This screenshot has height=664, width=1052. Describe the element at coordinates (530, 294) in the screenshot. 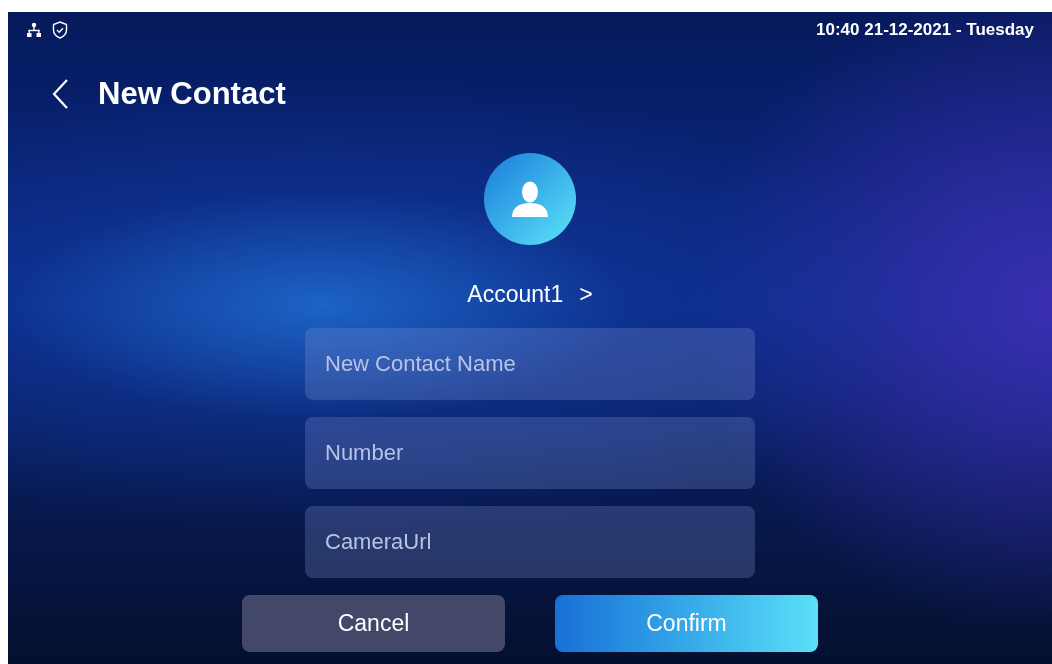

I see `account-selector: Account1 >` at that location.